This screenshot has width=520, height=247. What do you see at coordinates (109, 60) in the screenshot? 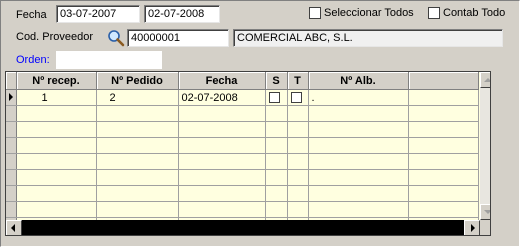
I see `orden-input` at bounding box center [109, 60].